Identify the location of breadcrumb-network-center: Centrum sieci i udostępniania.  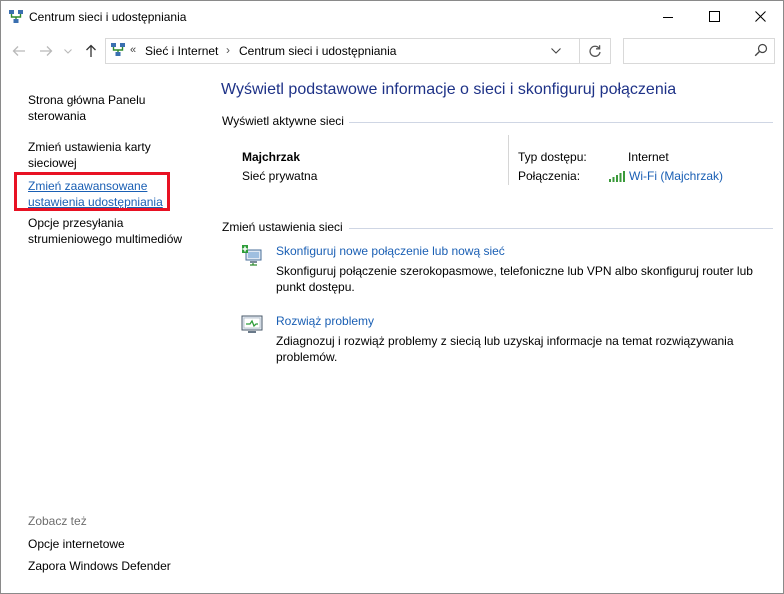
(317, 51).